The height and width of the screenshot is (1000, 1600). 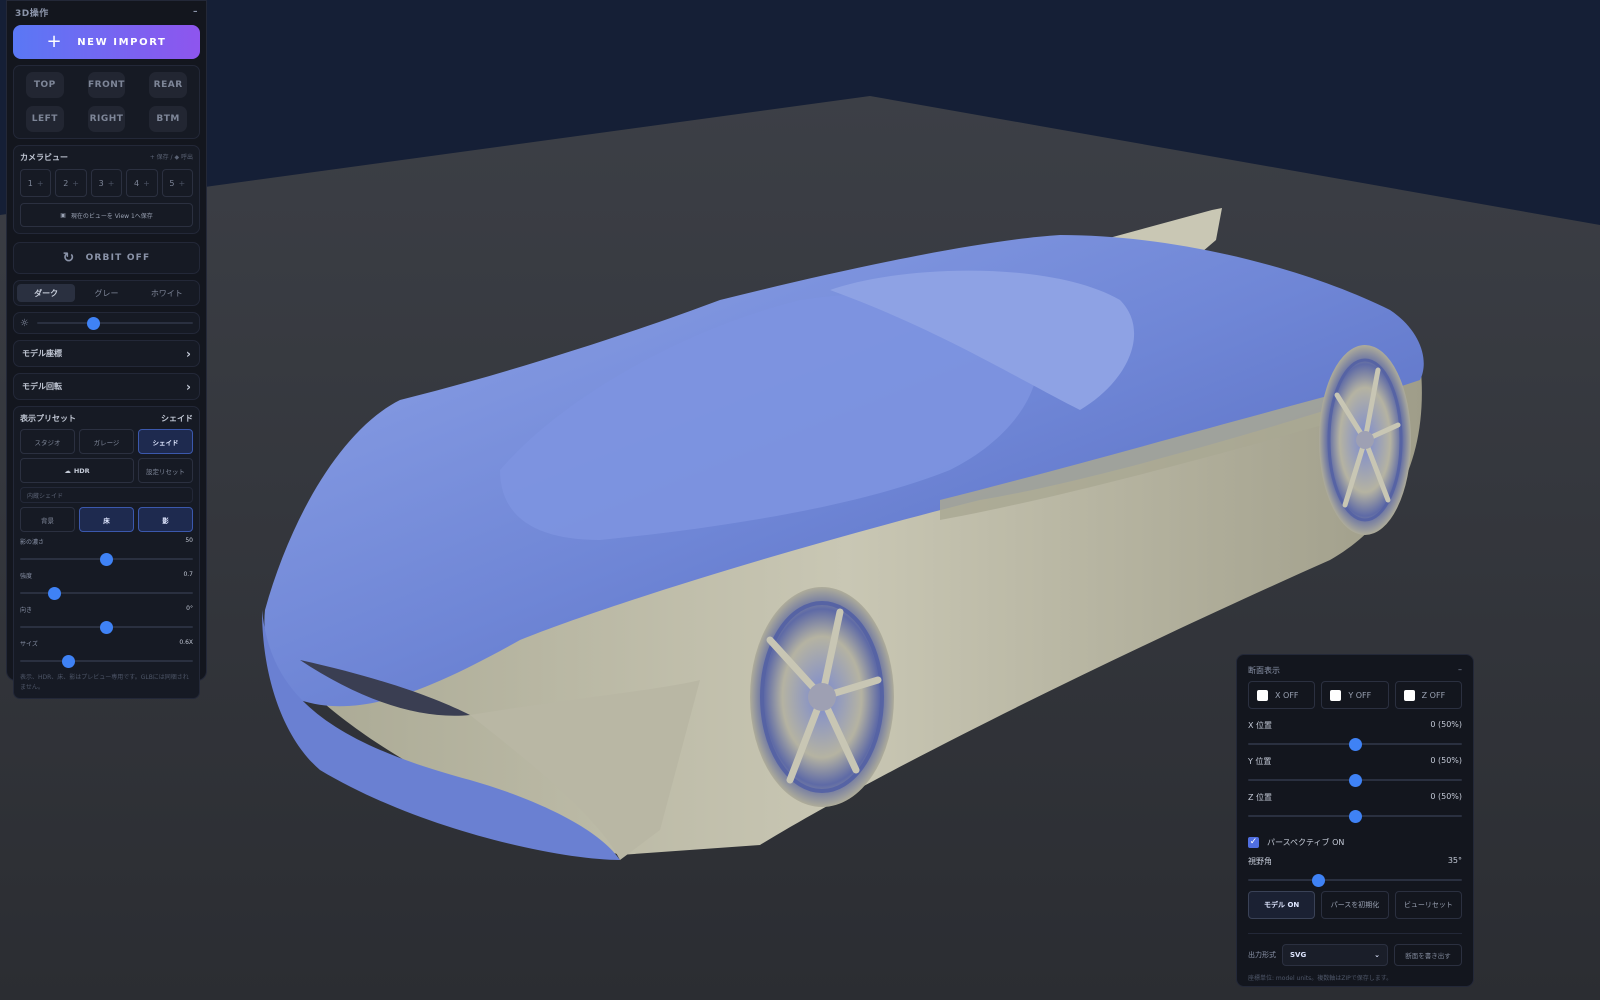 I want to click on z-axis-toggle: Z OFF, so click(x=1428, y=695).